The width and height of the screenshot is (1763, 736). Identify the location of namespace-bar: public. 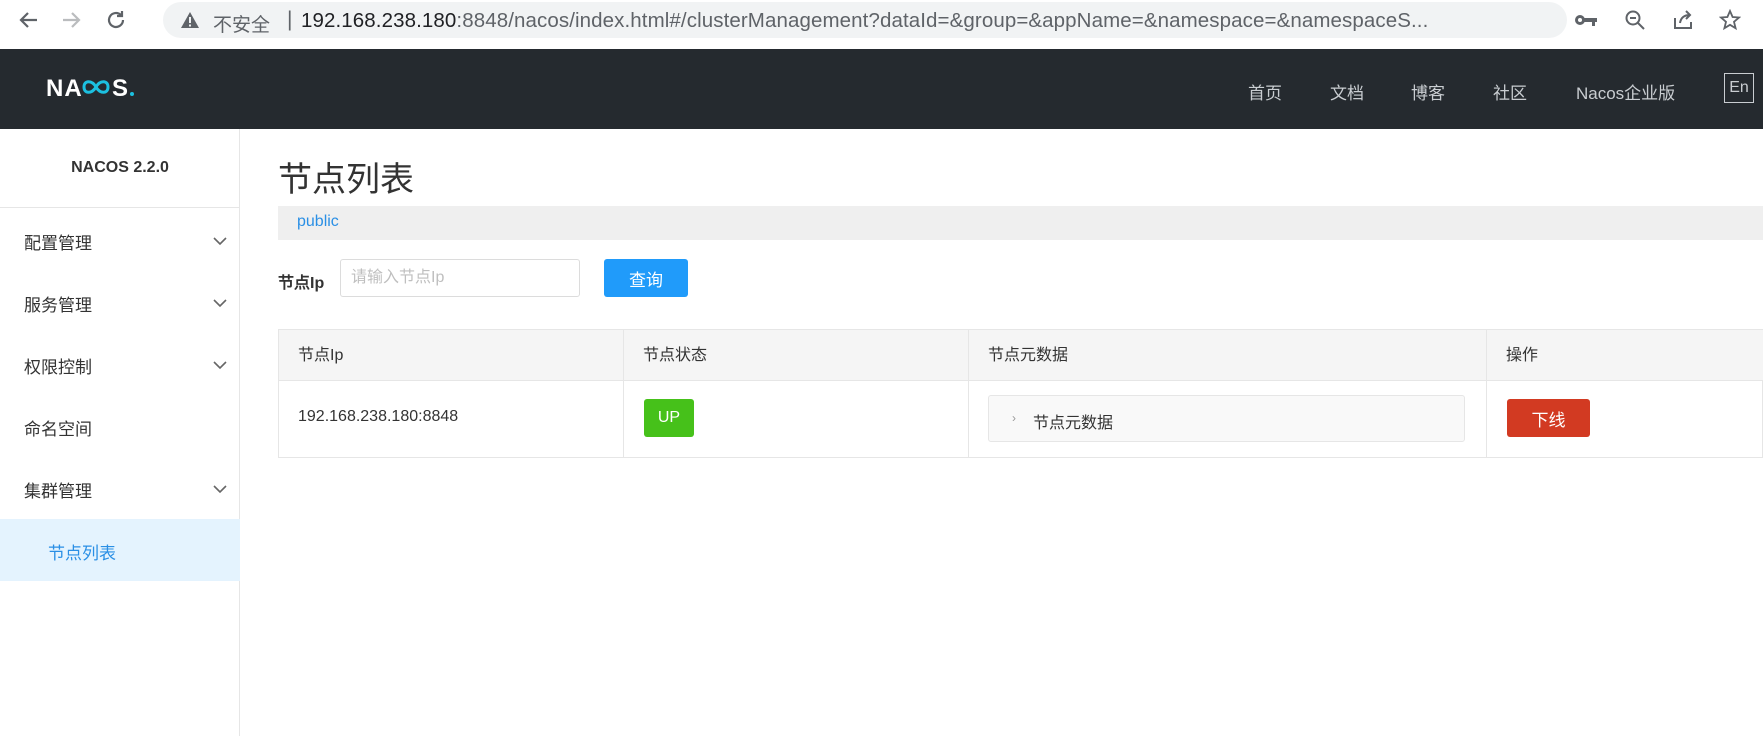
(1020, 223).